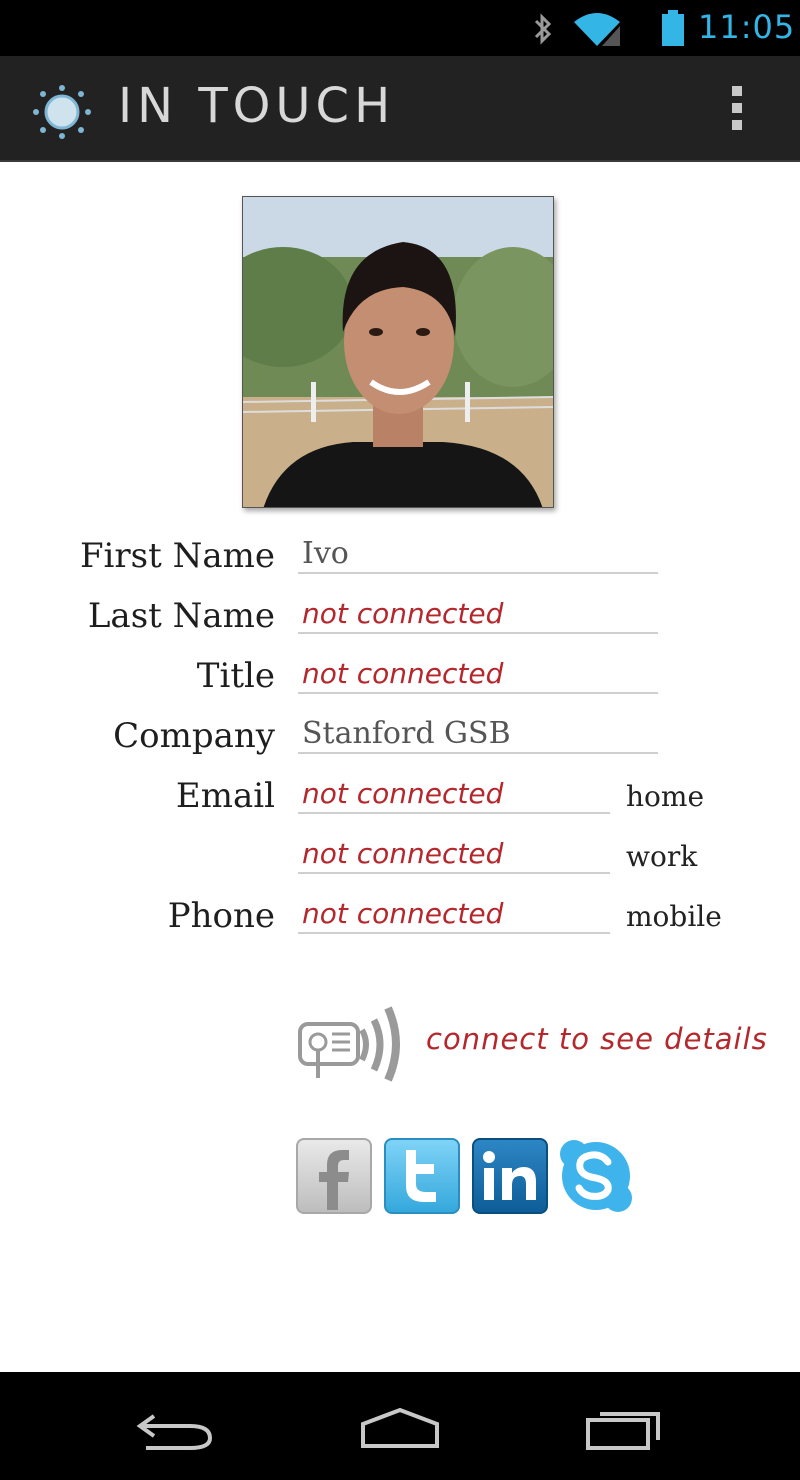 Image resolution: width=800 pixels, height=1480 pixels. I want to click on navigation-bar, so click(400, 1426).